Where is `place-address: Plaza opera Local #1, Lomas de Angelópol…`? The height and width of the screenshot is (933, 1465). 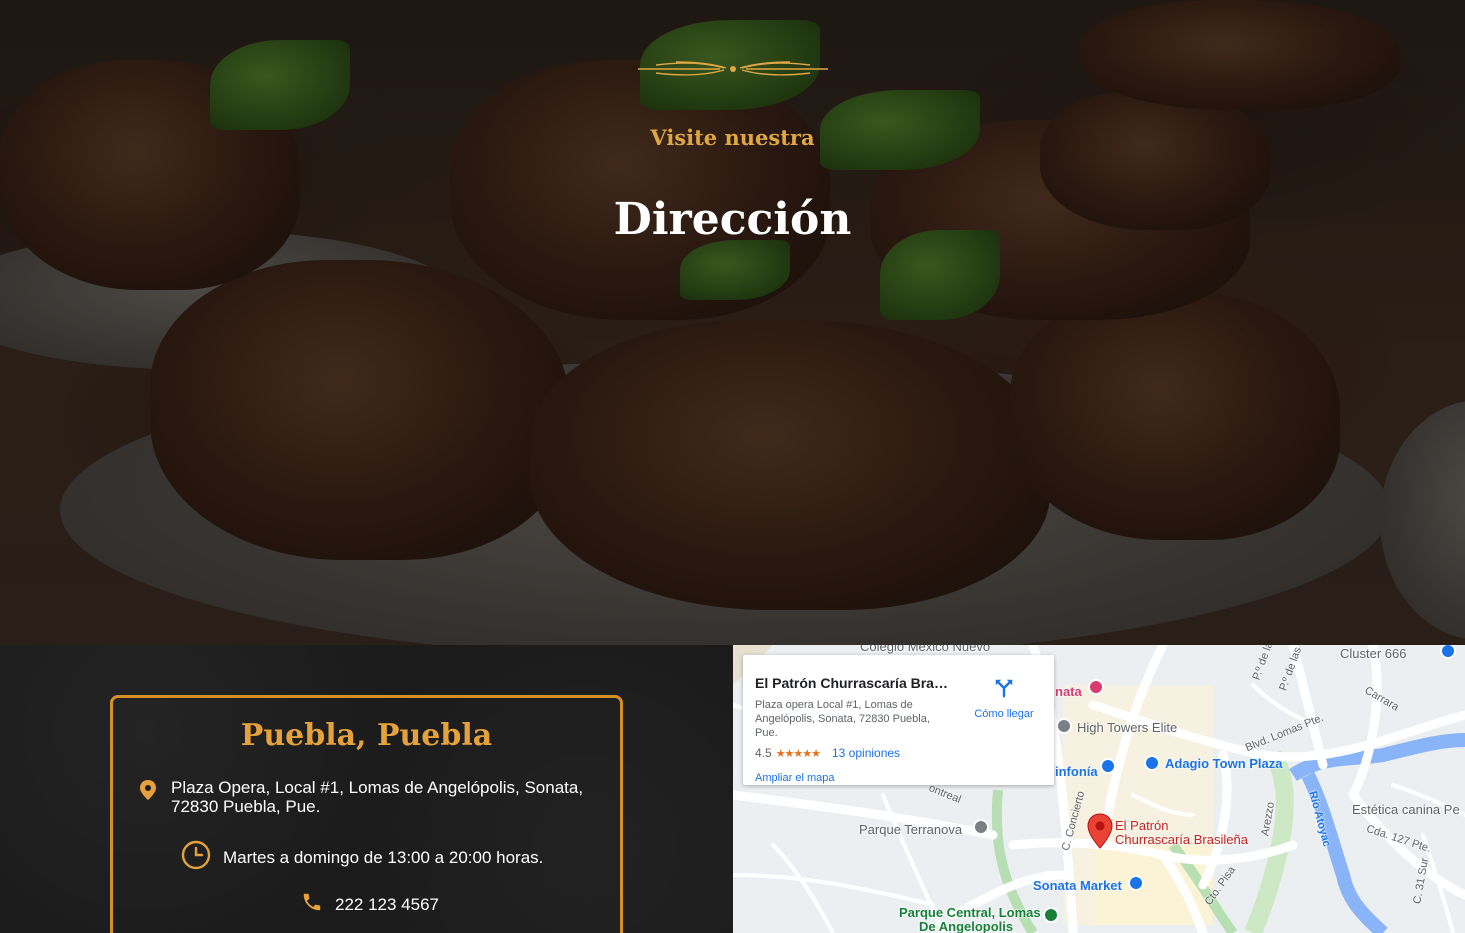
place-address: Plaza opera Local #1, Lomas de Angelópol… is located at coordinates (842, 719).